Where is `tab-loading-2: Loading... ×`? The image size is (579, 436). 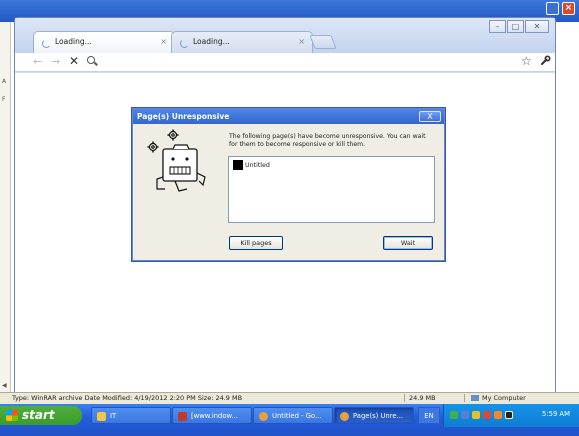 tab-loading-2: Loading... × is located at coordinates (242, 42).